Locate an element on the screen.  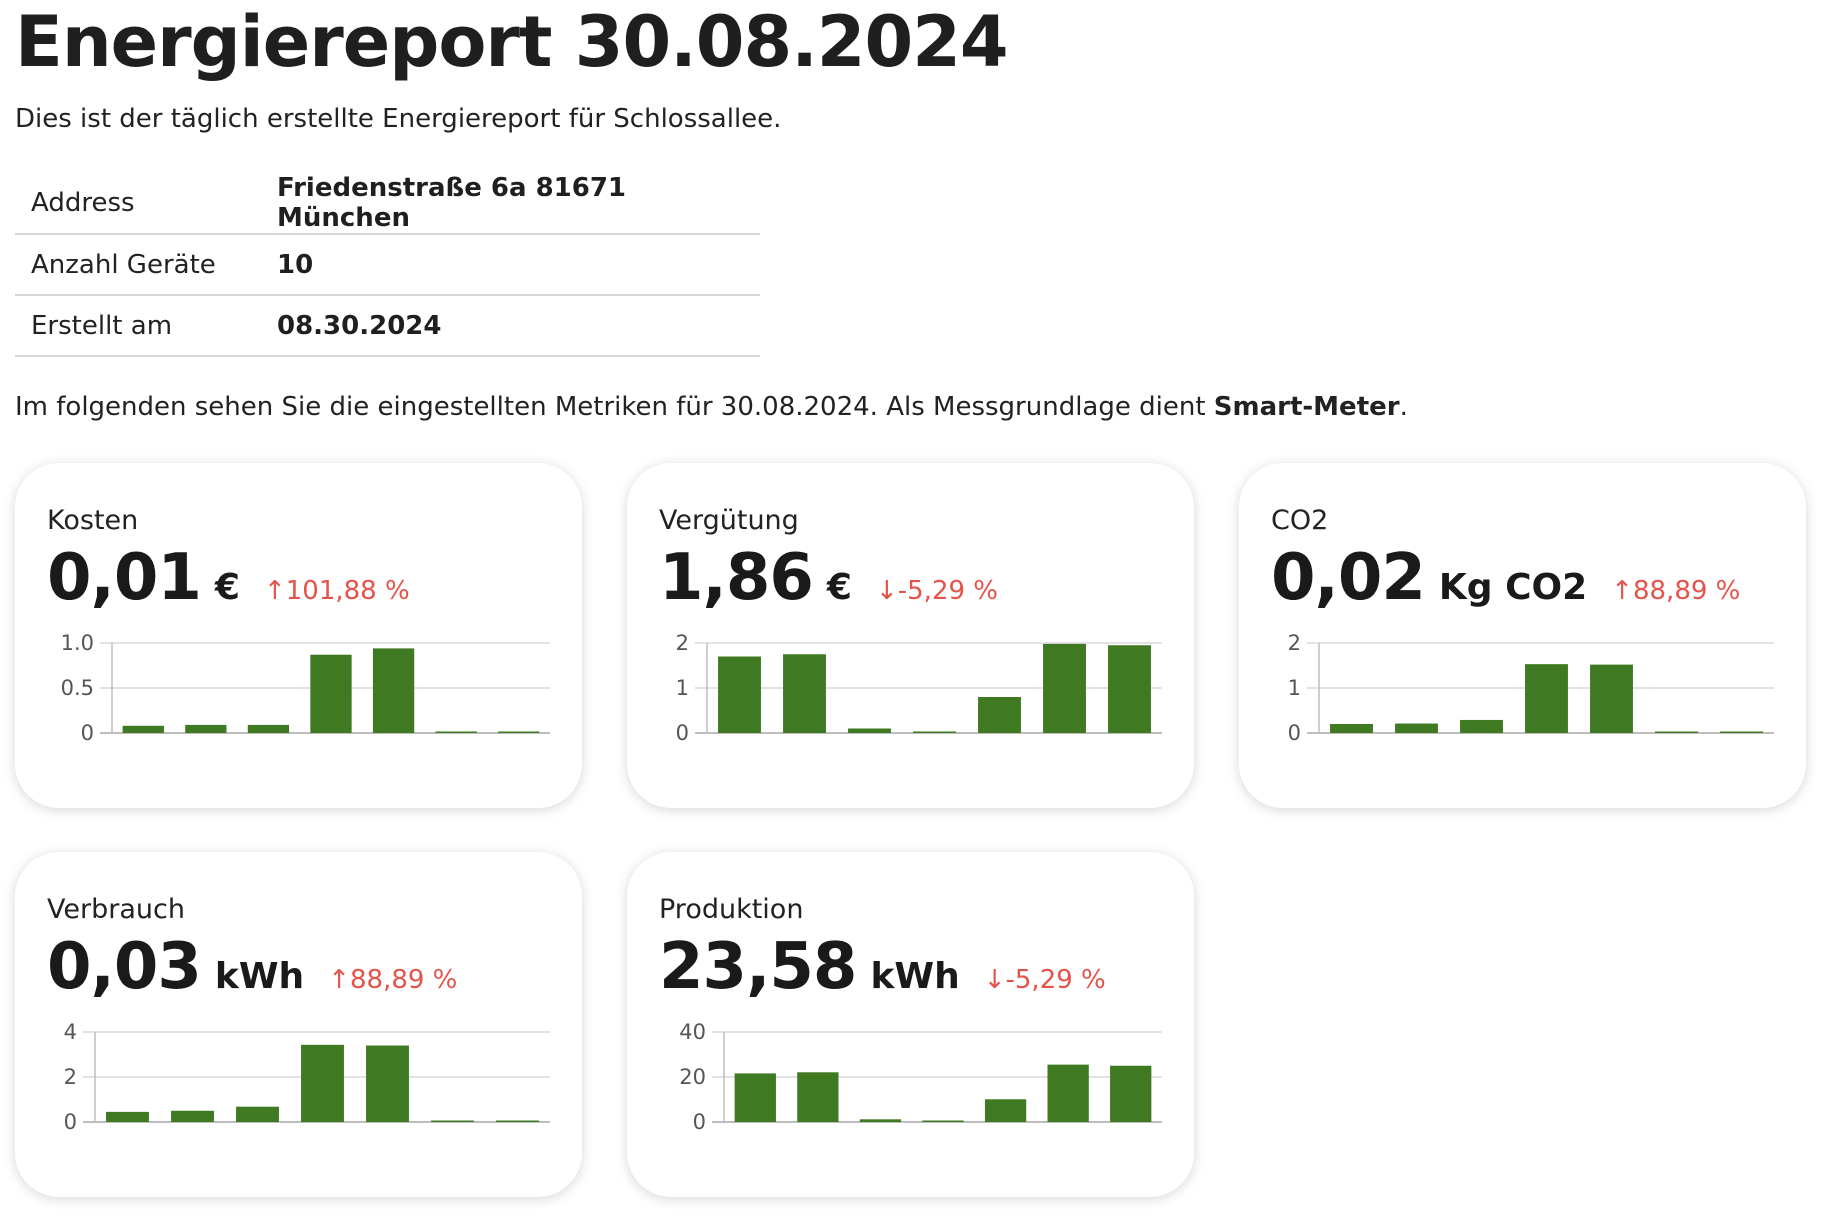
metric-card-verguetung: Vergütung 1,86 € ↓-5,29 % 0 1 2 is located at coordinates (910, 635).